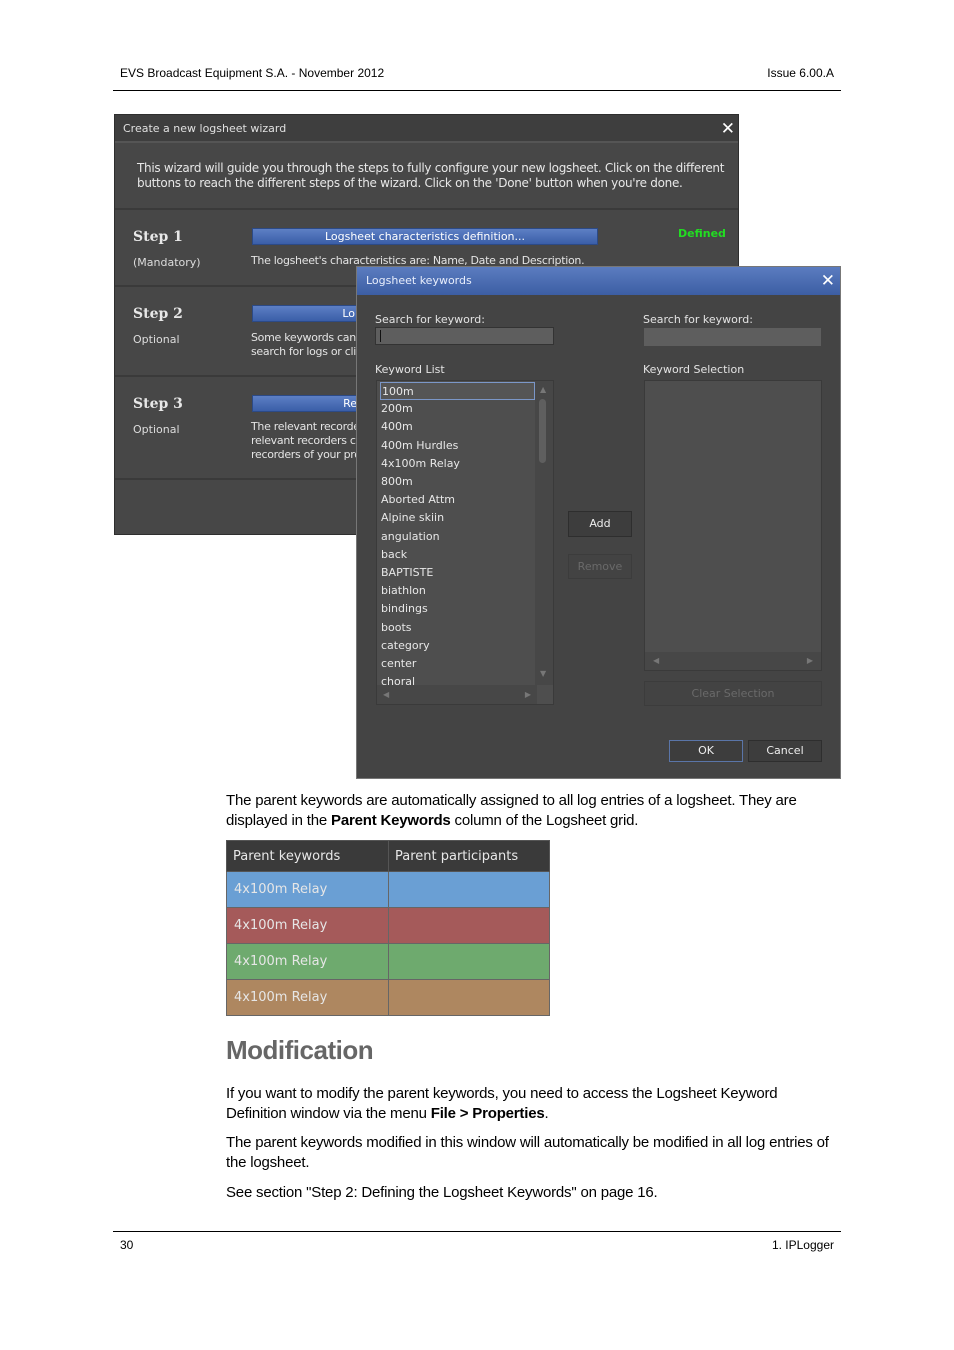  Describe the element at coordinates (127, 1245) in the screenshot. I see `page-number: 30` at that location.